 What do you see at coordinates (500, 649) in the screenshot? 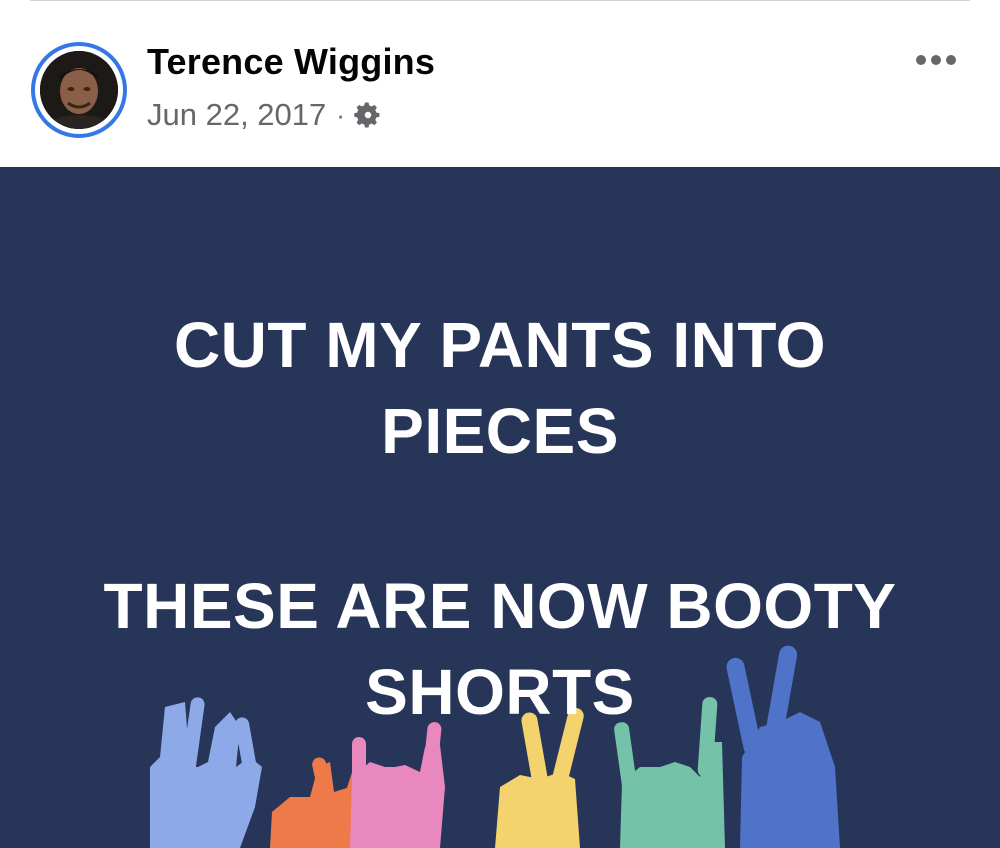
I see `meme-text-bottom: THESE ARE NOW BOOTY SHORTS` at bounding box center [500, 649].